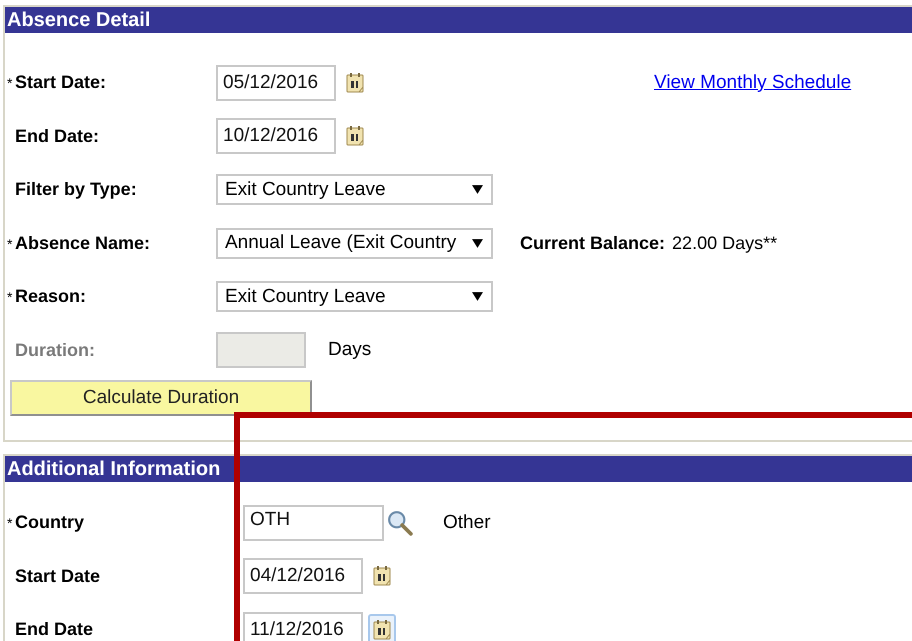 The height and width of the screenshot is (641, 912). What do you see at coordinates (50, 297) in the screenshot?
I see `field-label: Reason:` at bounding box center [50, 297].